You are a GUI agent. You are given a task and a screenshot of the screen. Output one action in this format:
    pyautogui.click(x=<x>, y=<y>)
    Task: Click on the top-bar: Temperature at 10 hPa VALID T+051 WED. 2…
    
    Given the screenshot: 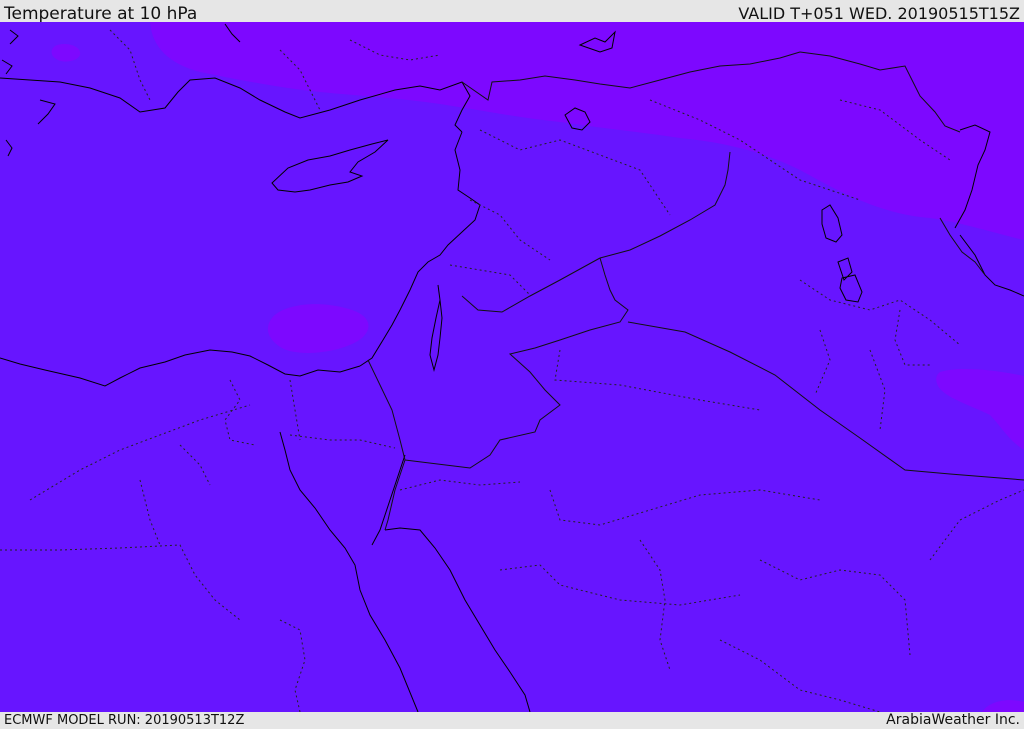 What is the action you would take?
    pyautogui.click(x=512, y=12)
    